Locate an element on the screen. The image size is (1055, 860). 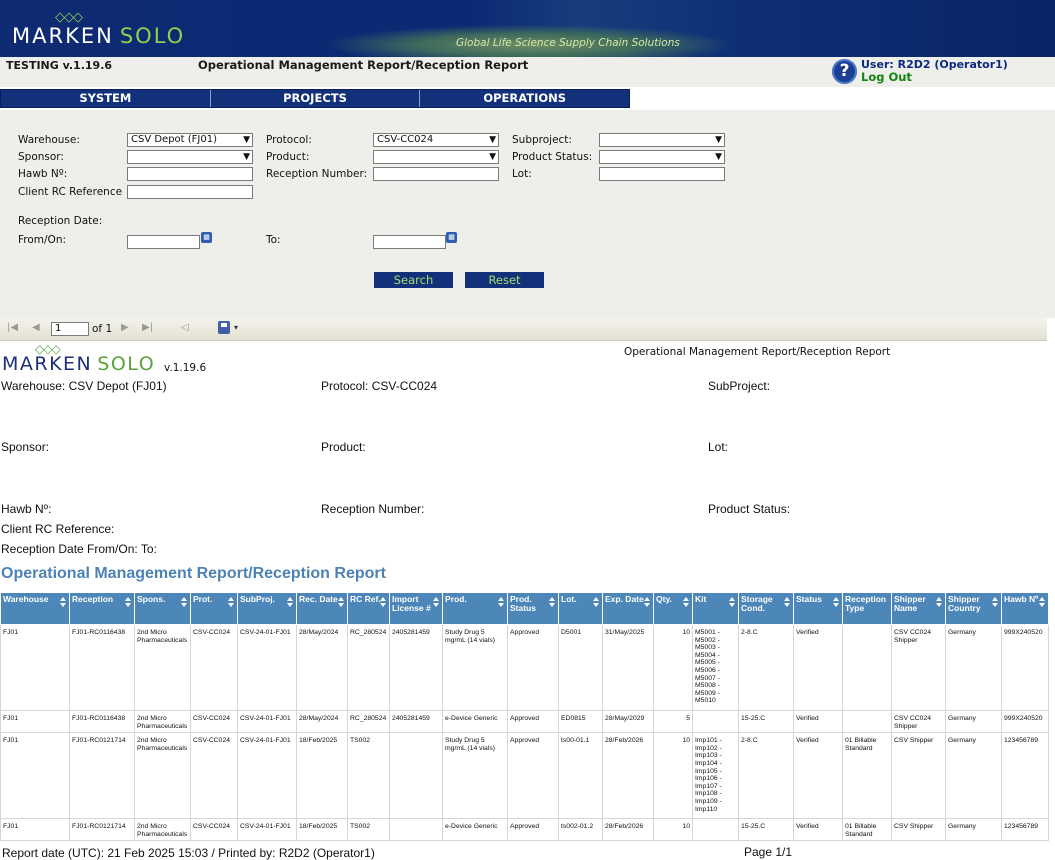
client-rc-input is located at coordinates (190, 192).